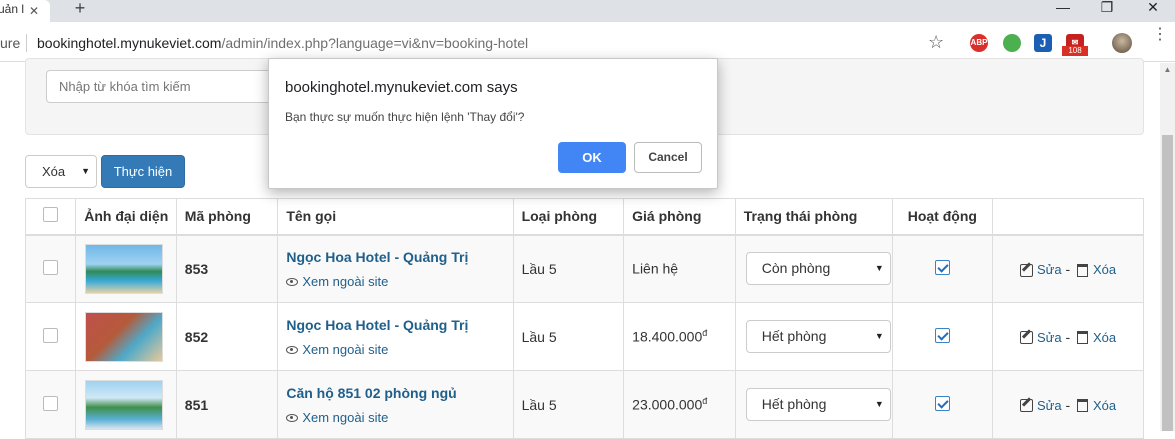 The width and height of the screenshot is (1175, 439). What do you see at coordinates (1068, 216) in the screenshot?
I see `header-actions` at bounding box center [1068, 216].